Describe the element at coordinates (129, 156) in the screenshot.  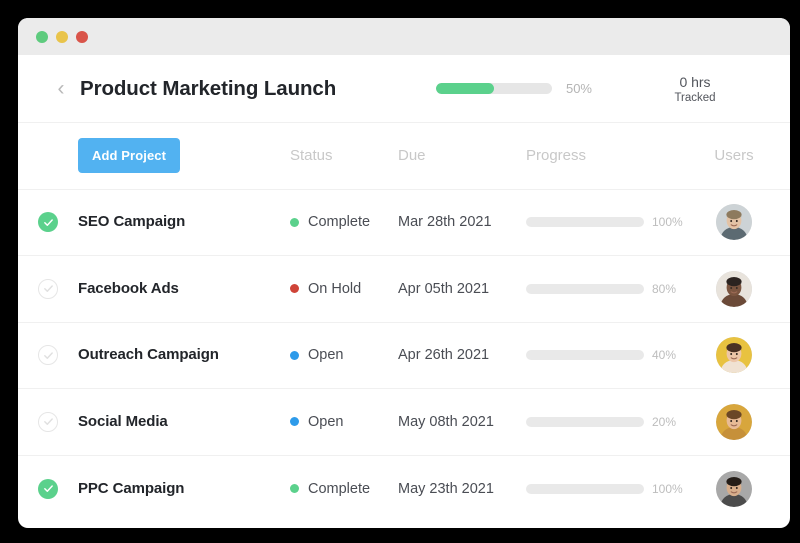
I see `add-project-button: Add Project` at that location.